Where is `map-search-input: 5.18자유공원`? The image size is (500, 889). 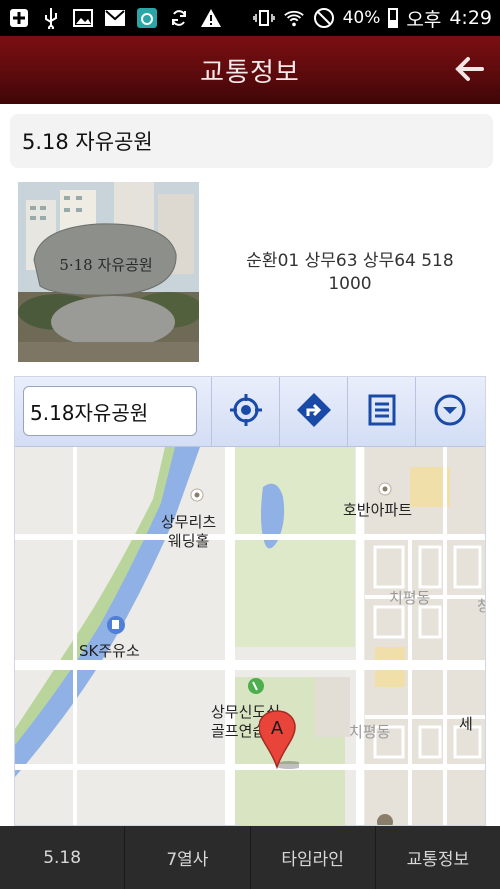 map-search-input: 5.18자유공원 is located at coordinates (110, 411).